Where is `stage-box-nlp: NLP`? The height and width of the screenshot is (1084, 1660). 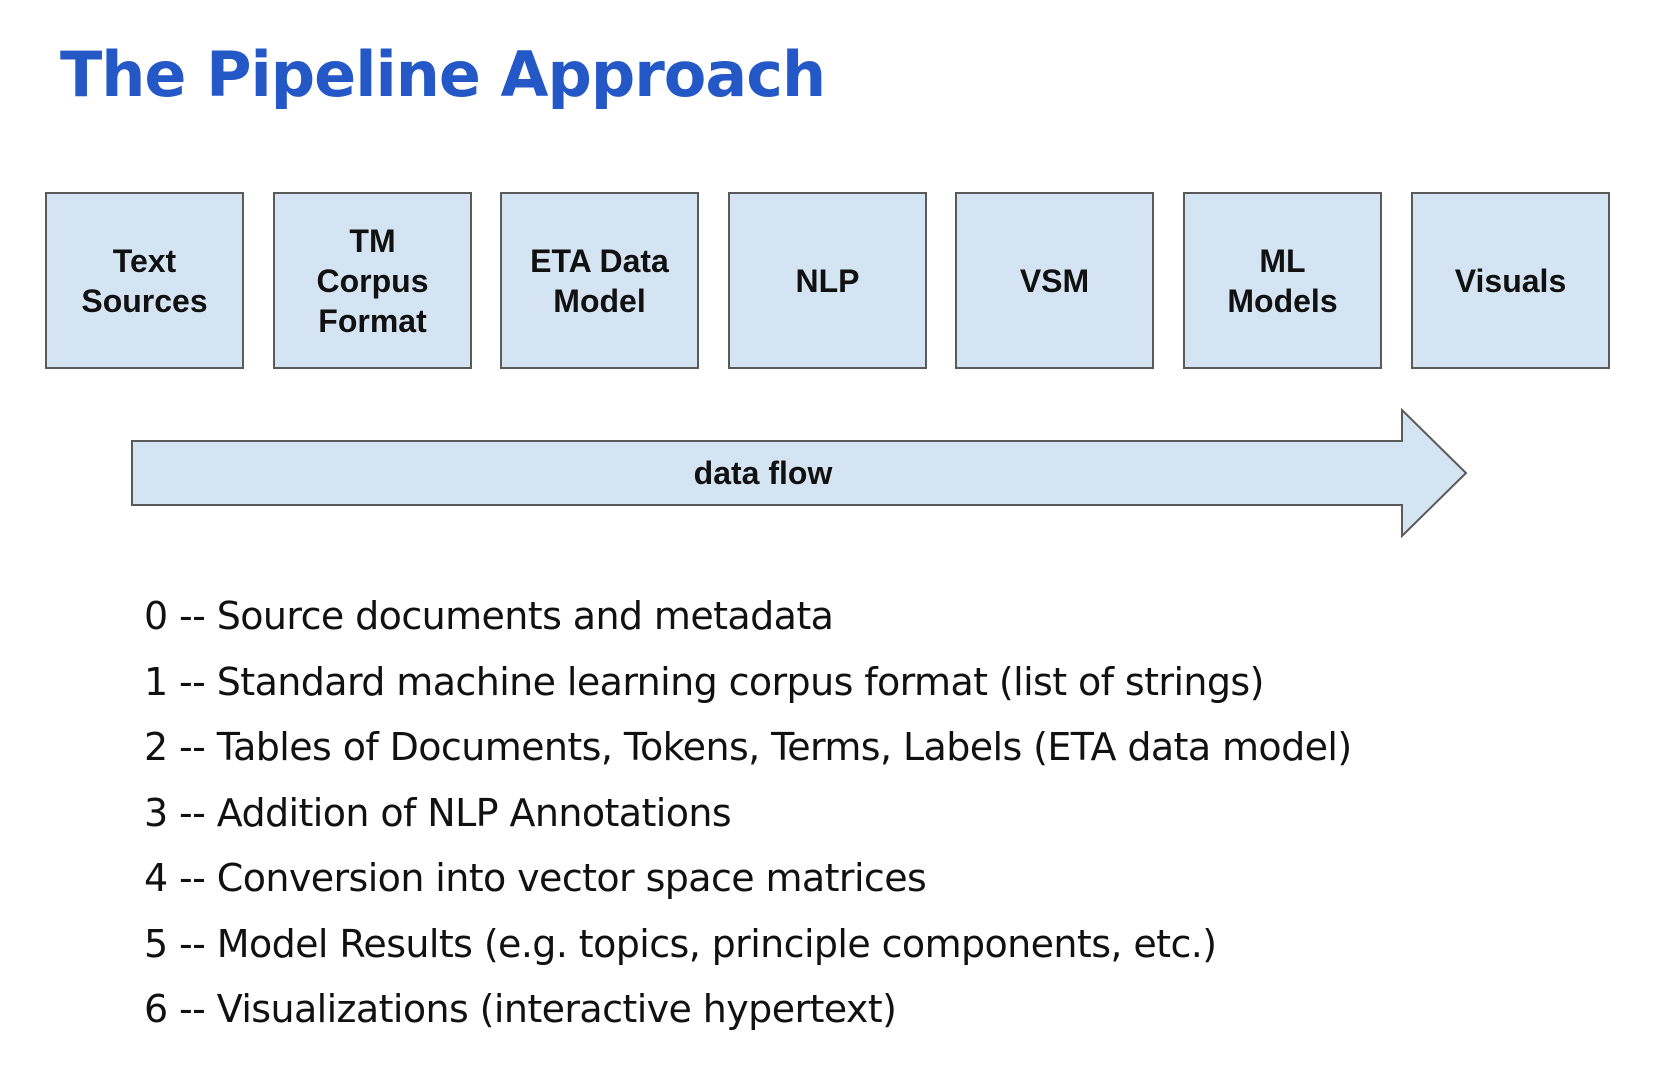
stage-box-nlp: NLP is located at coordinates (827, 280).